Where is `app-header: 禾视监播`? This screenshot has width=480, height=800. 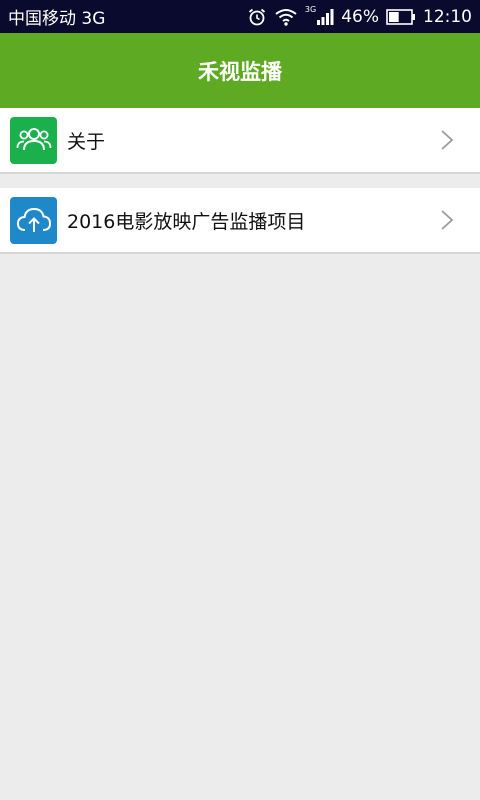
app-header: 禾视监播 is located at coordinates (240, 70).